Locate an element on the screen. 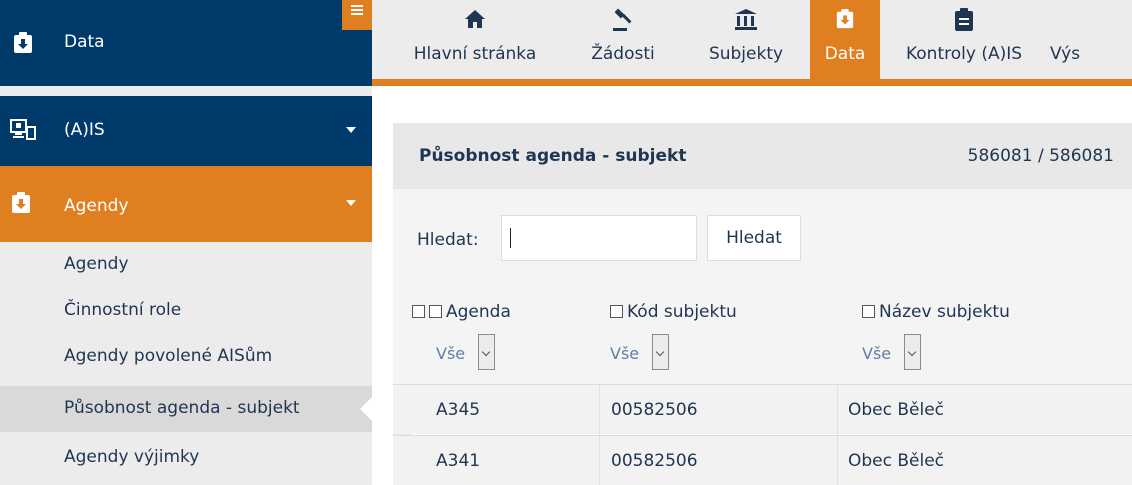 The width and height of the screenshot is (1132, 485). institution-icon is located at coordinates (746, 20).